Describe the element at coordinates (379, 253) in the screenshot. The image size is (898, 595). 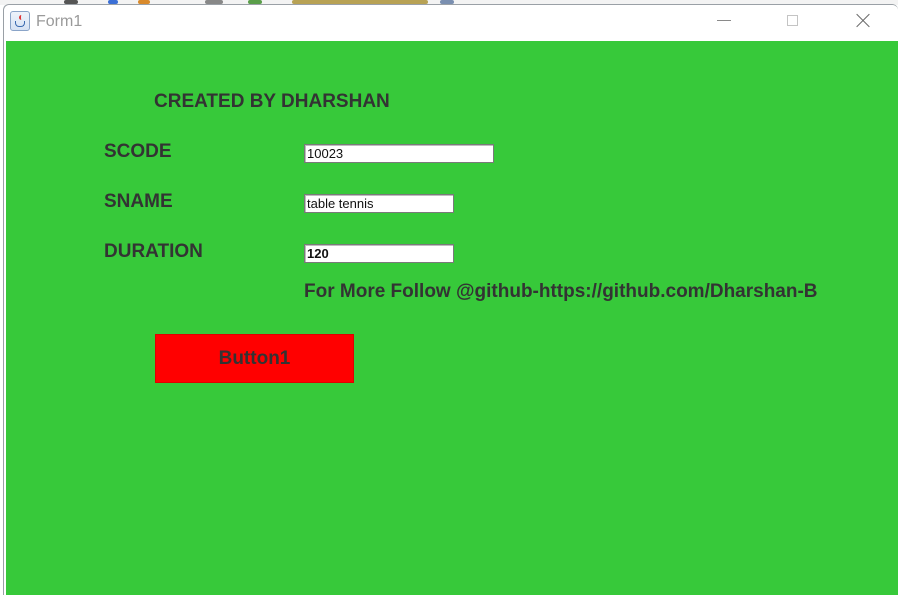
I see `duration-field: 120` at that location.